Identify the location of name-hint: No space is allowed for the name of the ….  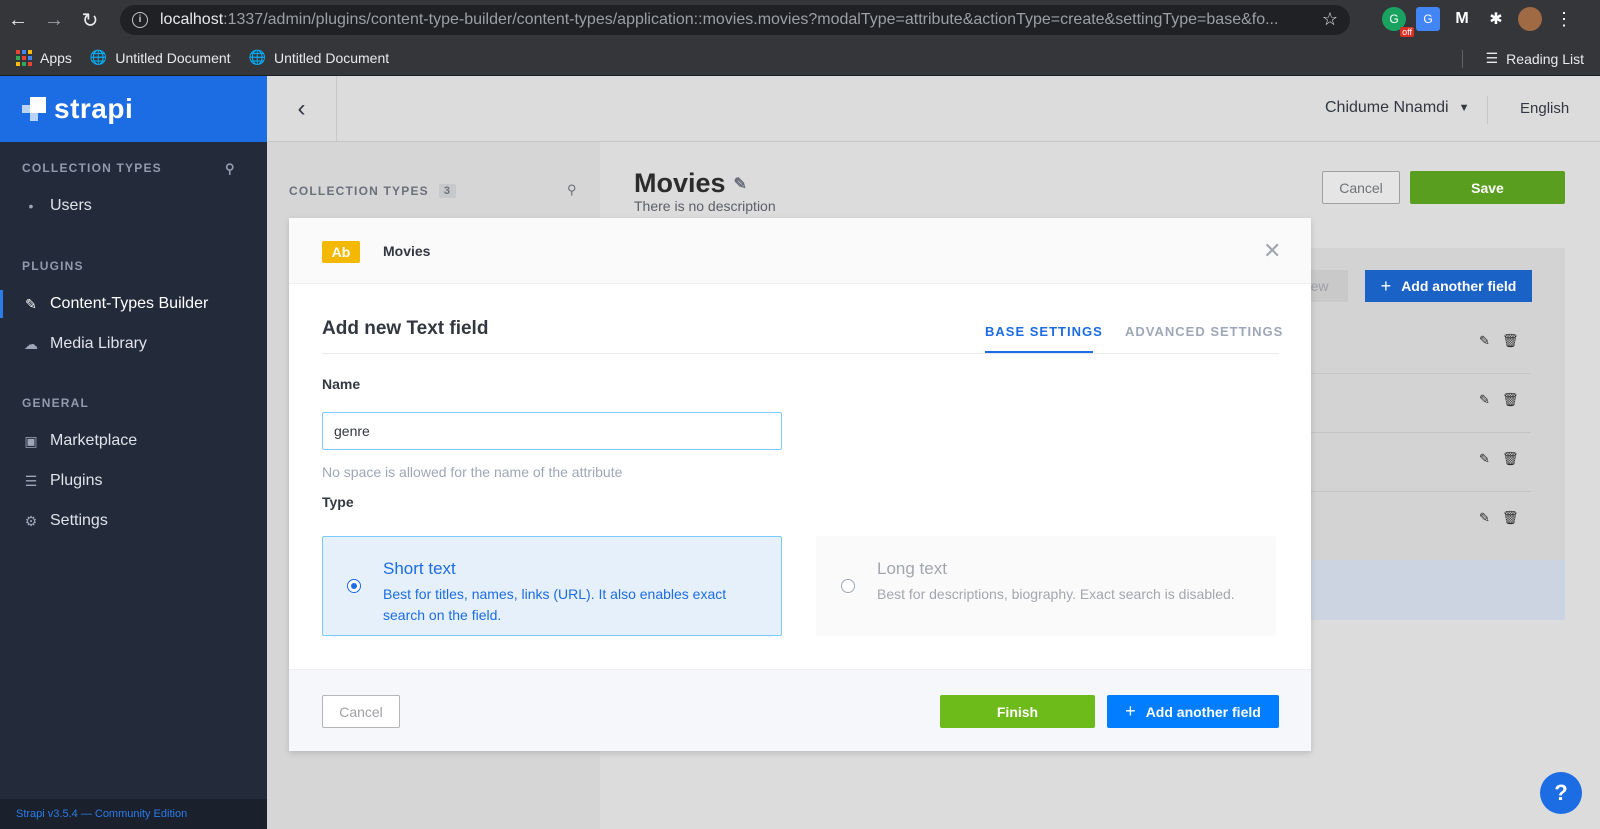
(472, 472).